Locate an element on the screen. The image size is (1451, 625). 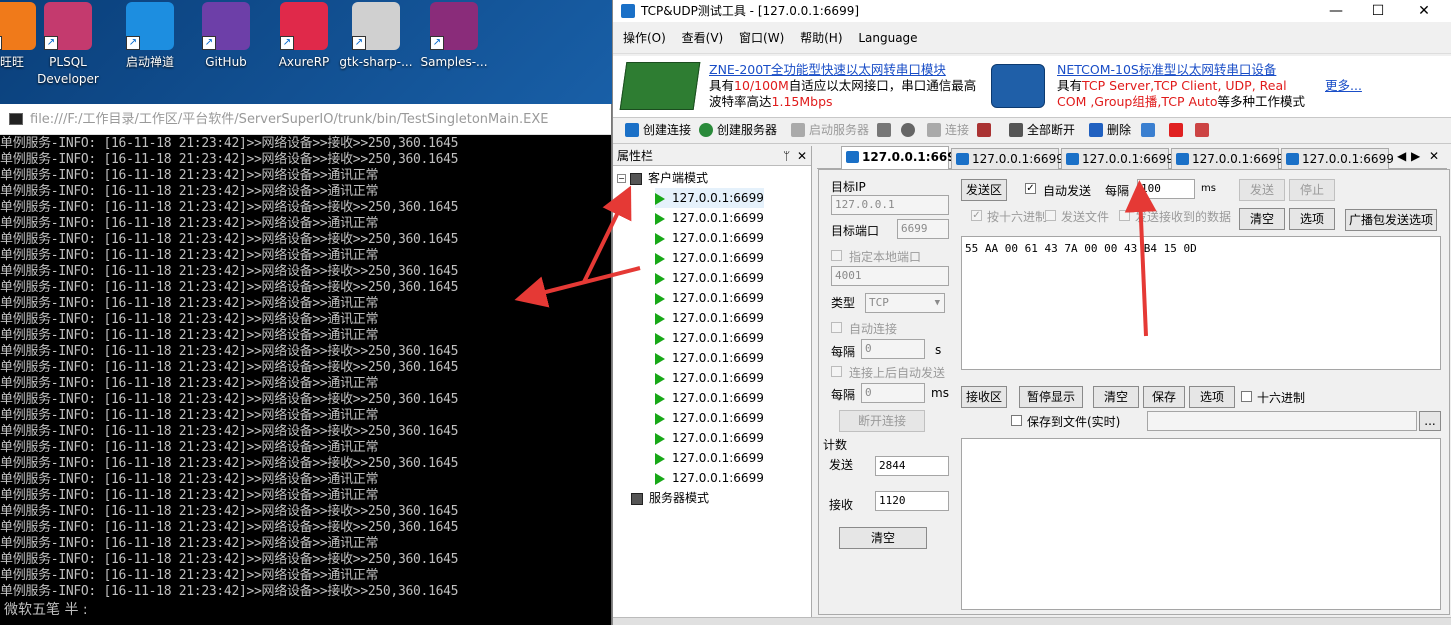
clear-count-button: 清空 is located at coordinates (883, 538).